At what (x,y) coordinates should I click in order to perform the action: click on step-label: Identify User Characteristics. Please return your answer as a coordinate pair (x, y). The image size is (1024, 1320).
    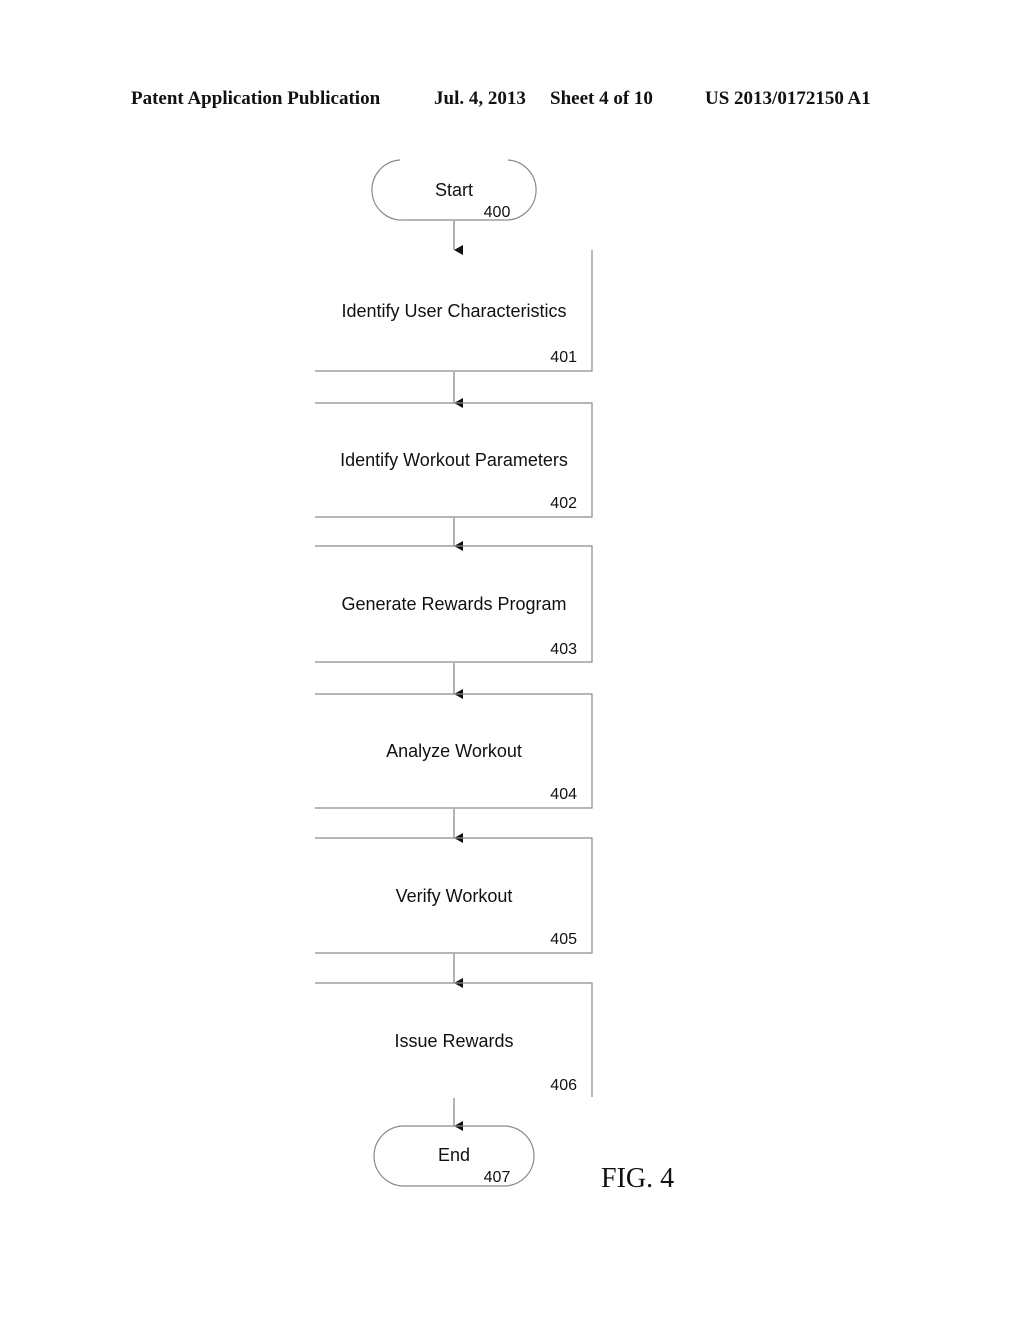
    Looking at the image, I should click on (453, 311).